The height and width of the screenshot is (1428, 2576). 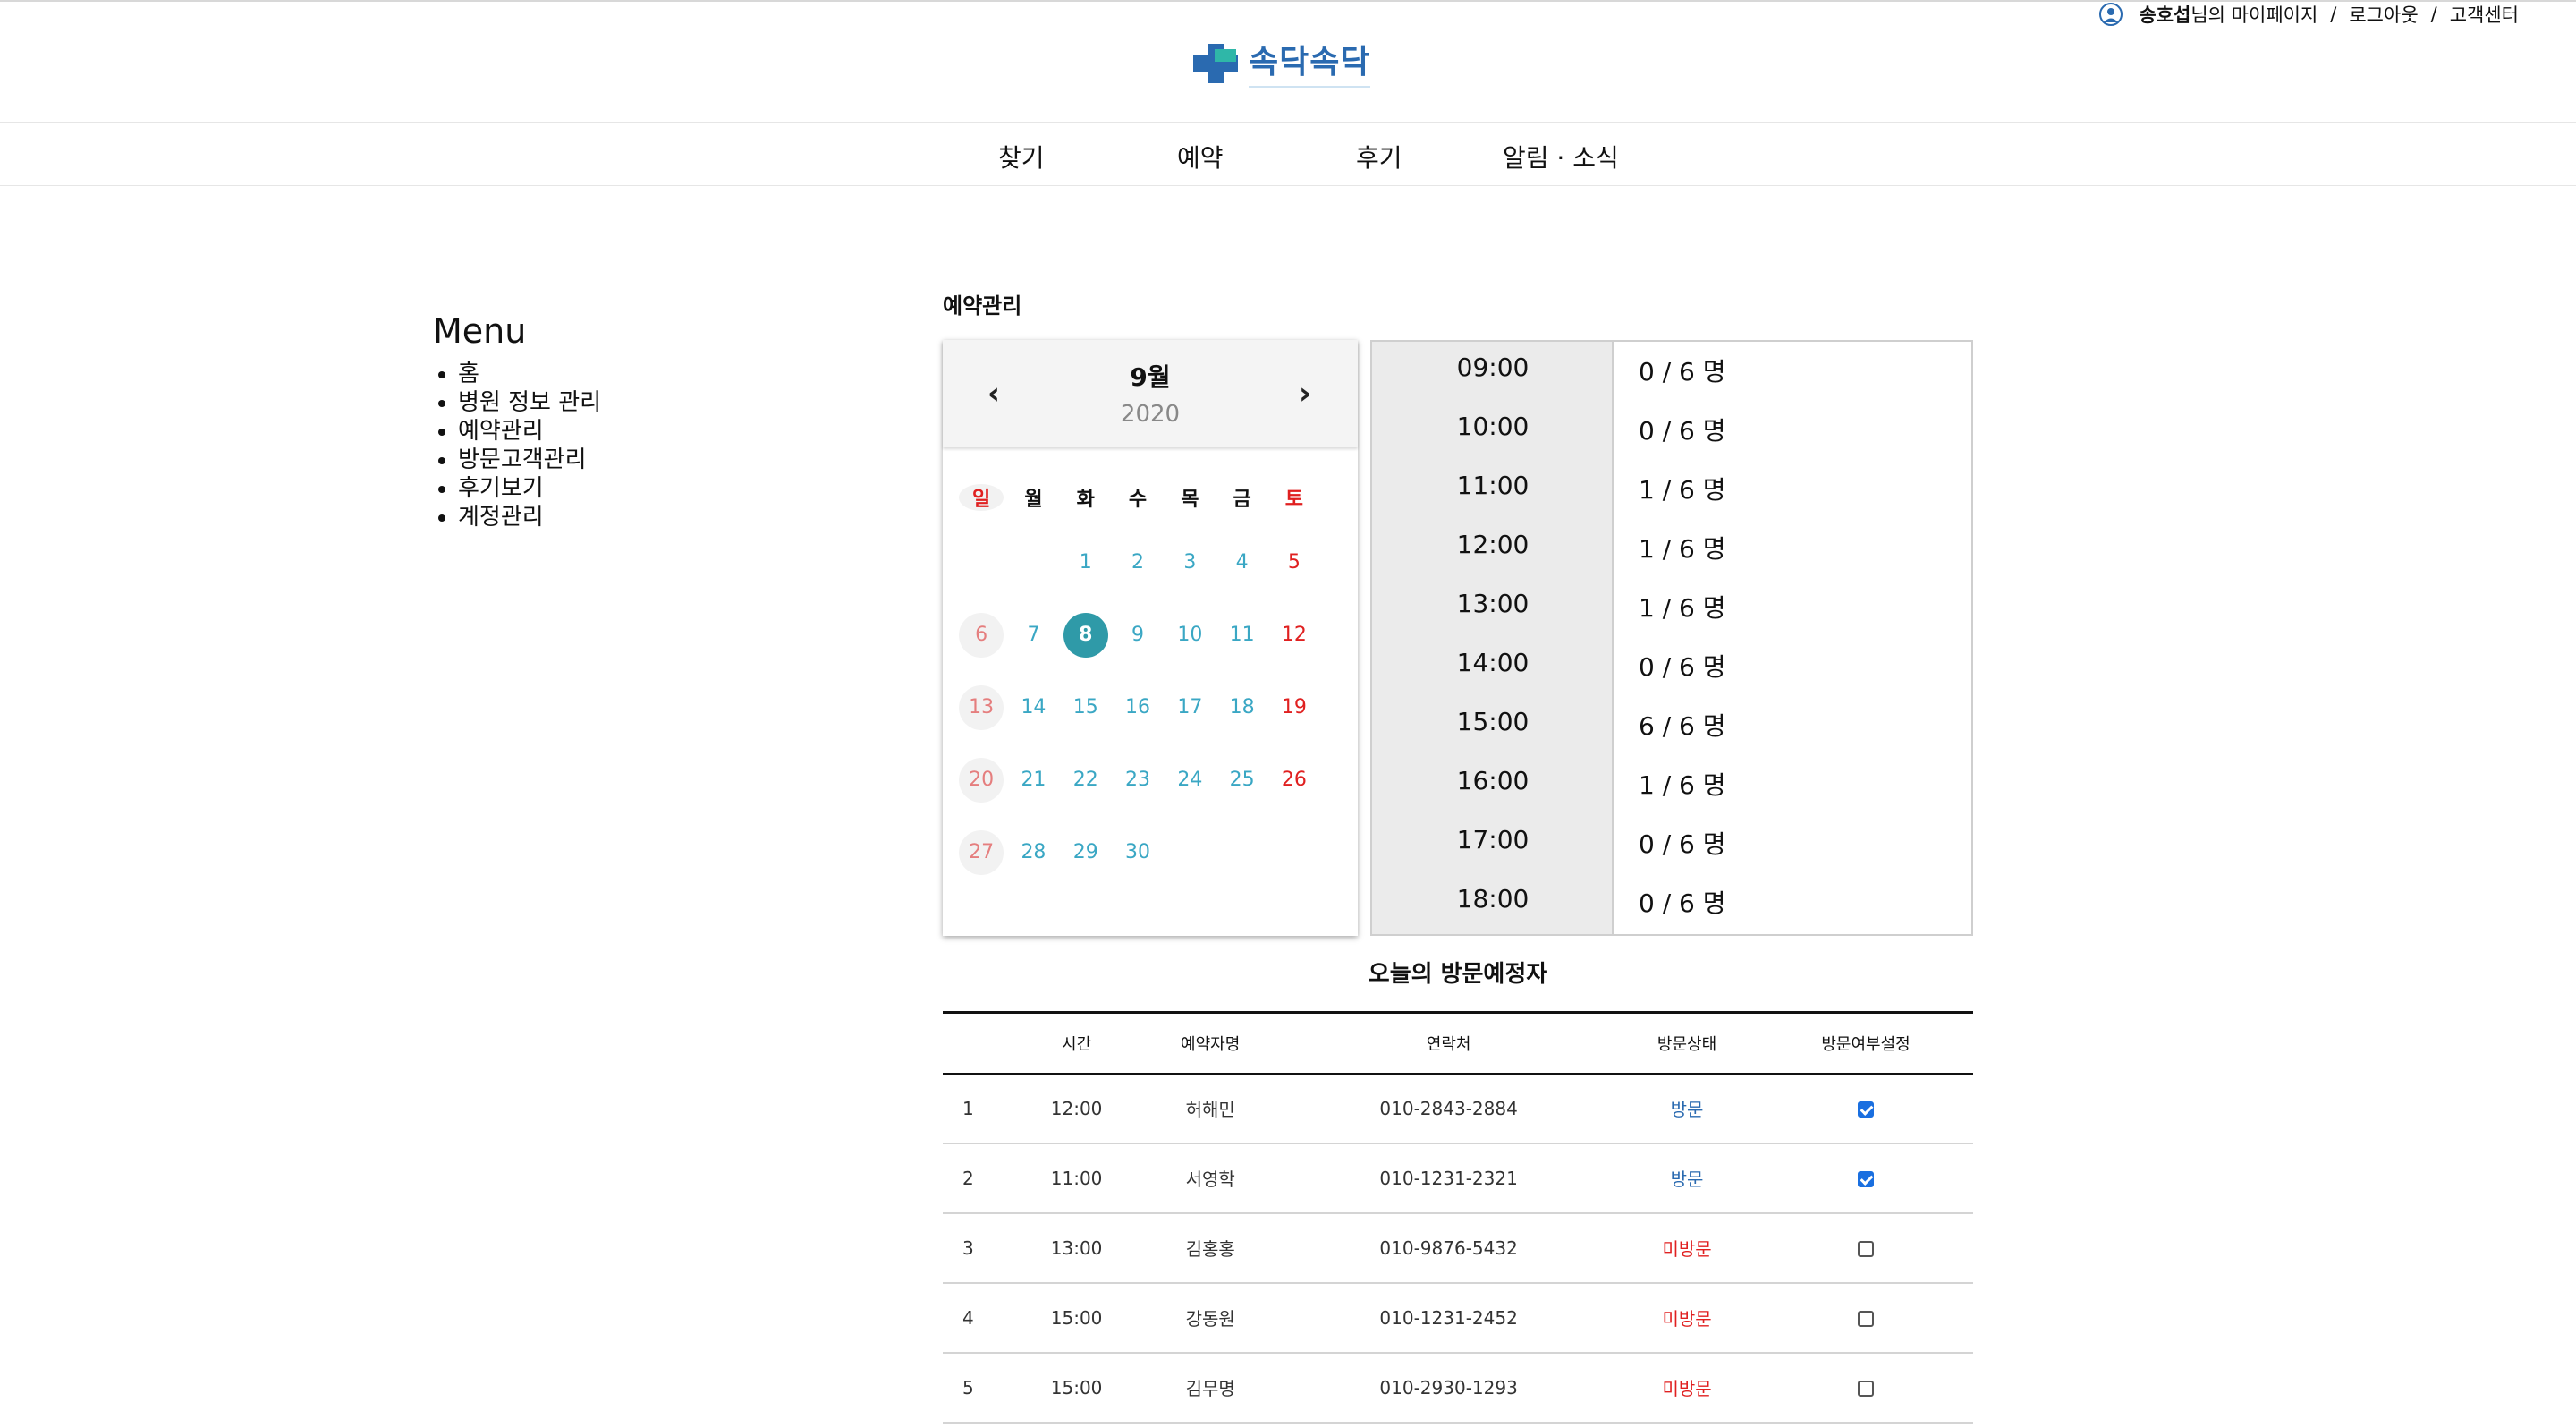 What do you see at coordinates (1448, 1108) in the screenshot?
I see `phone-number: 010-2843-2884` at bounding box center [1448, 1108].